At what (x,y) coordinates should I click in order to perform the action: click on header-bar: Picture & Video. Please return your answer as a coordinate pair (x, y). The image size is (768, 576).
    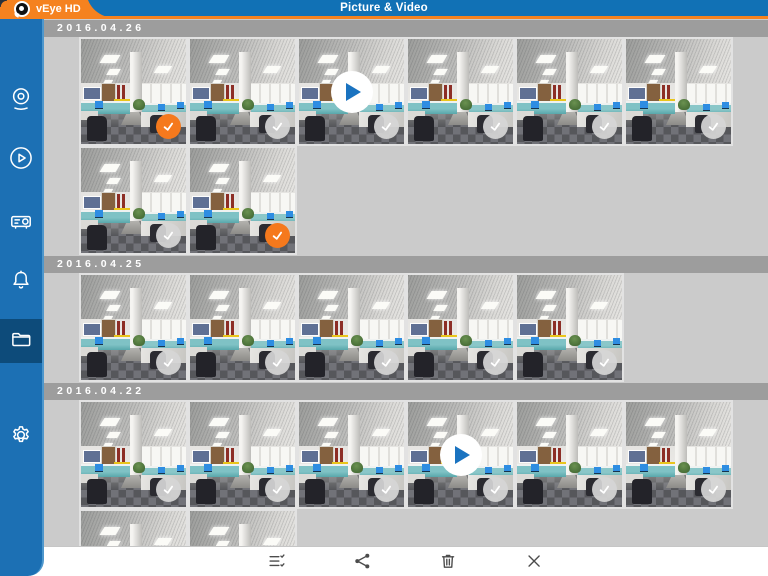
    Looking at the image, I should click on (384, 9).